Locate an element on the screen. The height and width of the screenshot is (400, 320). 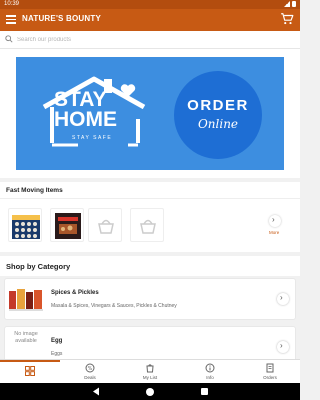
grid-icon is located at coordinates (30, 371).